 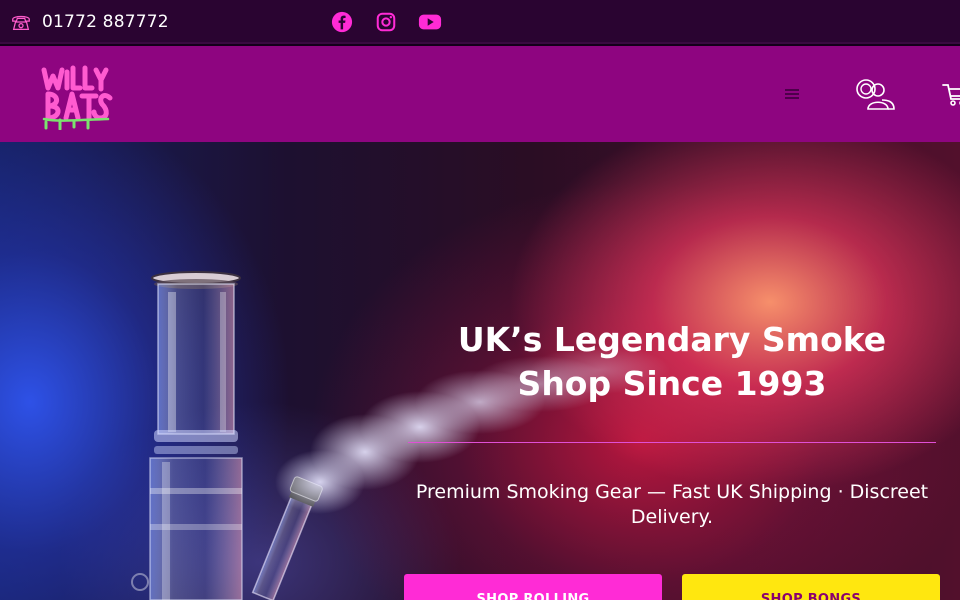 I want to click on telephone-icon, so click(x=21, y=22).